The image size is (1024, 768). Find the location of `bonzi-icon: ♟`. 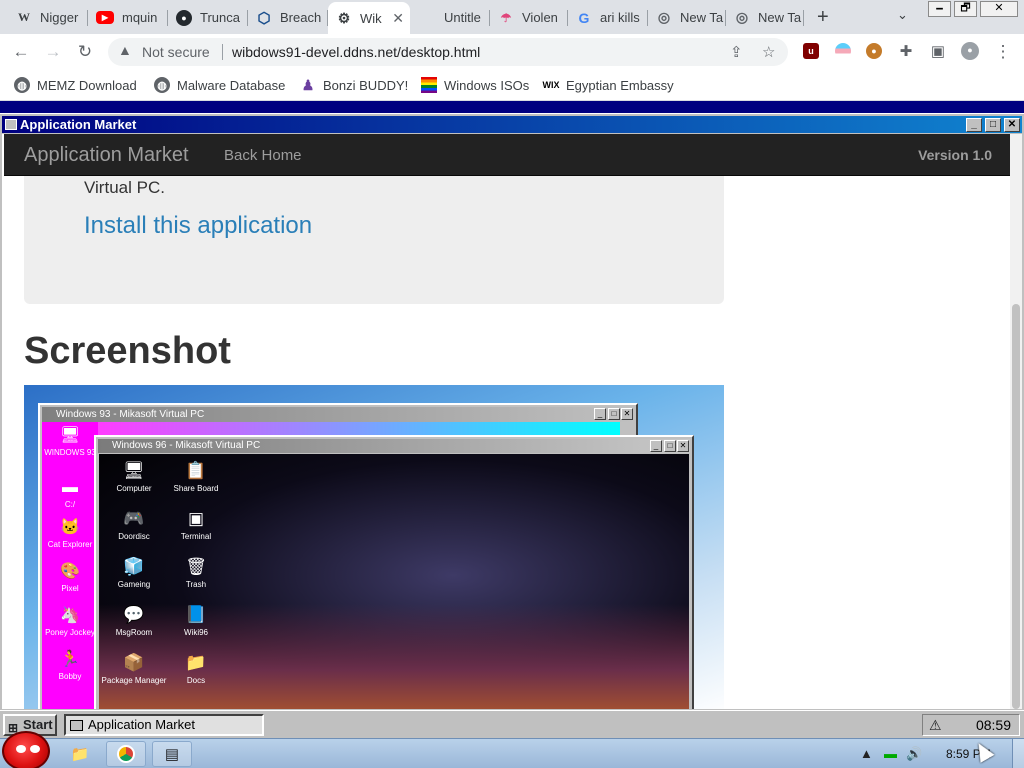

bonzi-icon: ♟ is located at coordinates (308, 84).